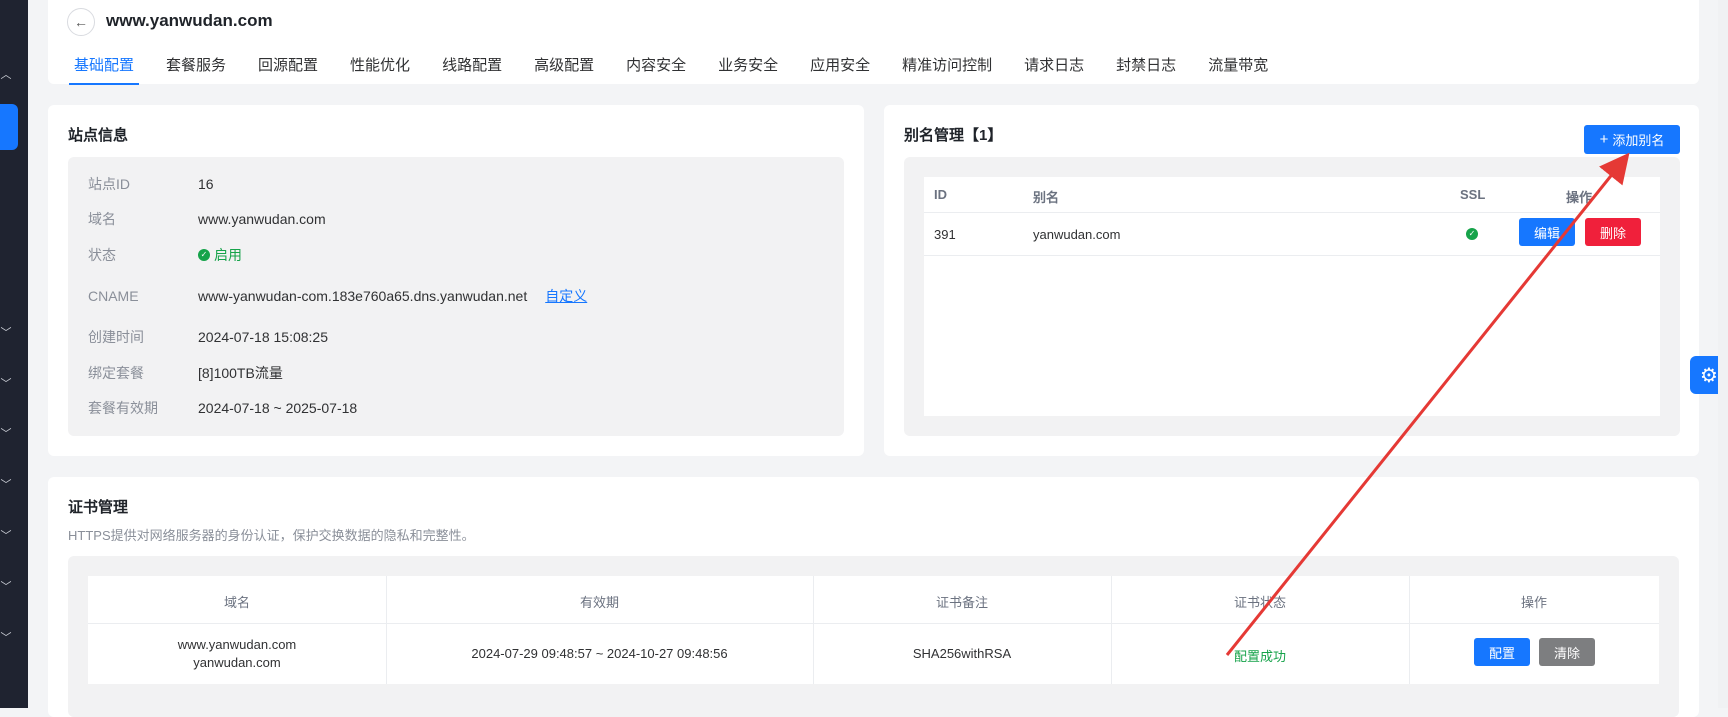 This screenshot has width=1728, height=717. I want to click on info-row-domain: 域名 www.yanwudan.com, so click(207, 219).